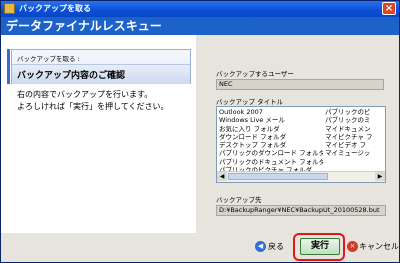  I want to click on back-label: 戻る, so click(276, 246).